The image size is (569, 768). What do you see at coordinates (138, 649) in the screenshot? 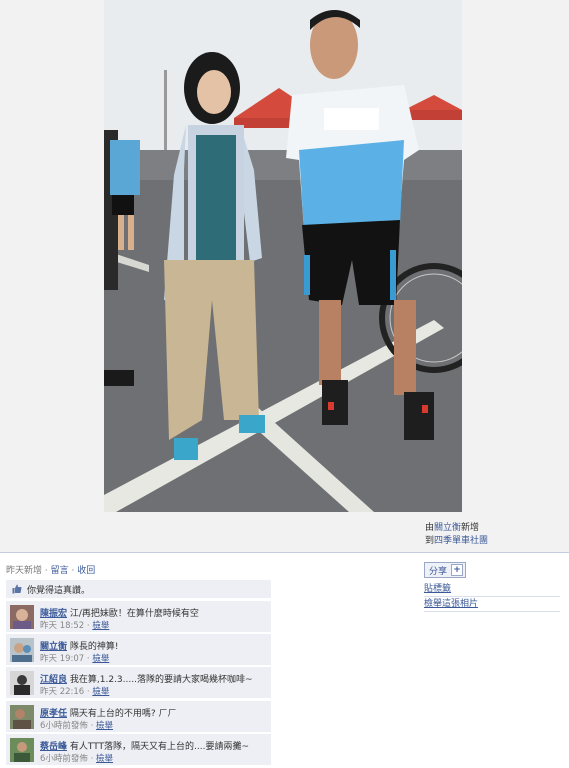
I see `comment-item: 關立衡 隊長的神算! 昨天 19:07 · 檢舉` at bounding box center [138, 649].